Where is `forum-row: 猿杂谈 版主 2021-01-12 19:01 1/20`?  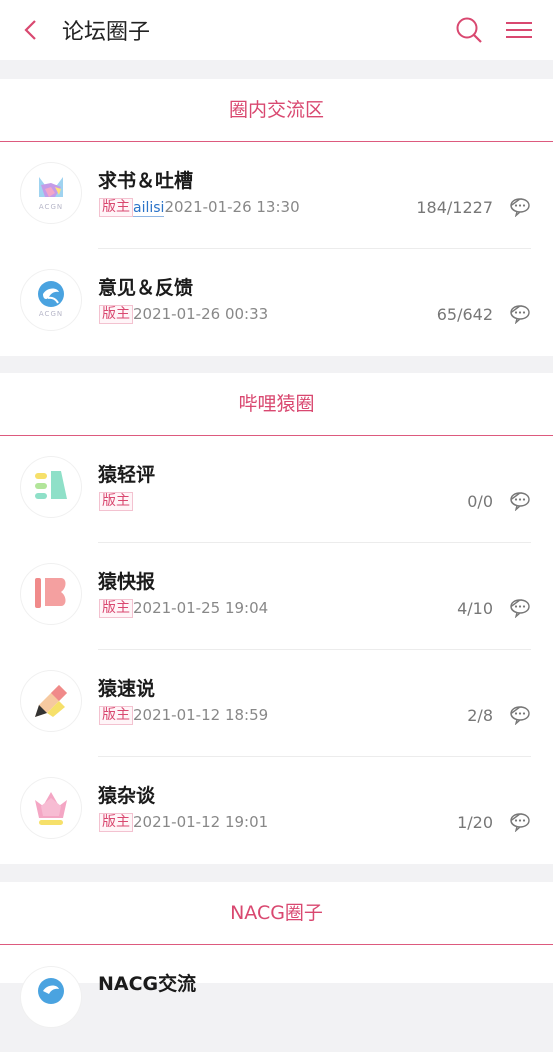
forum-row: 猿杂谈 版主 2021-01-12 19:01 1/20 is located at coordinates (276, 810).